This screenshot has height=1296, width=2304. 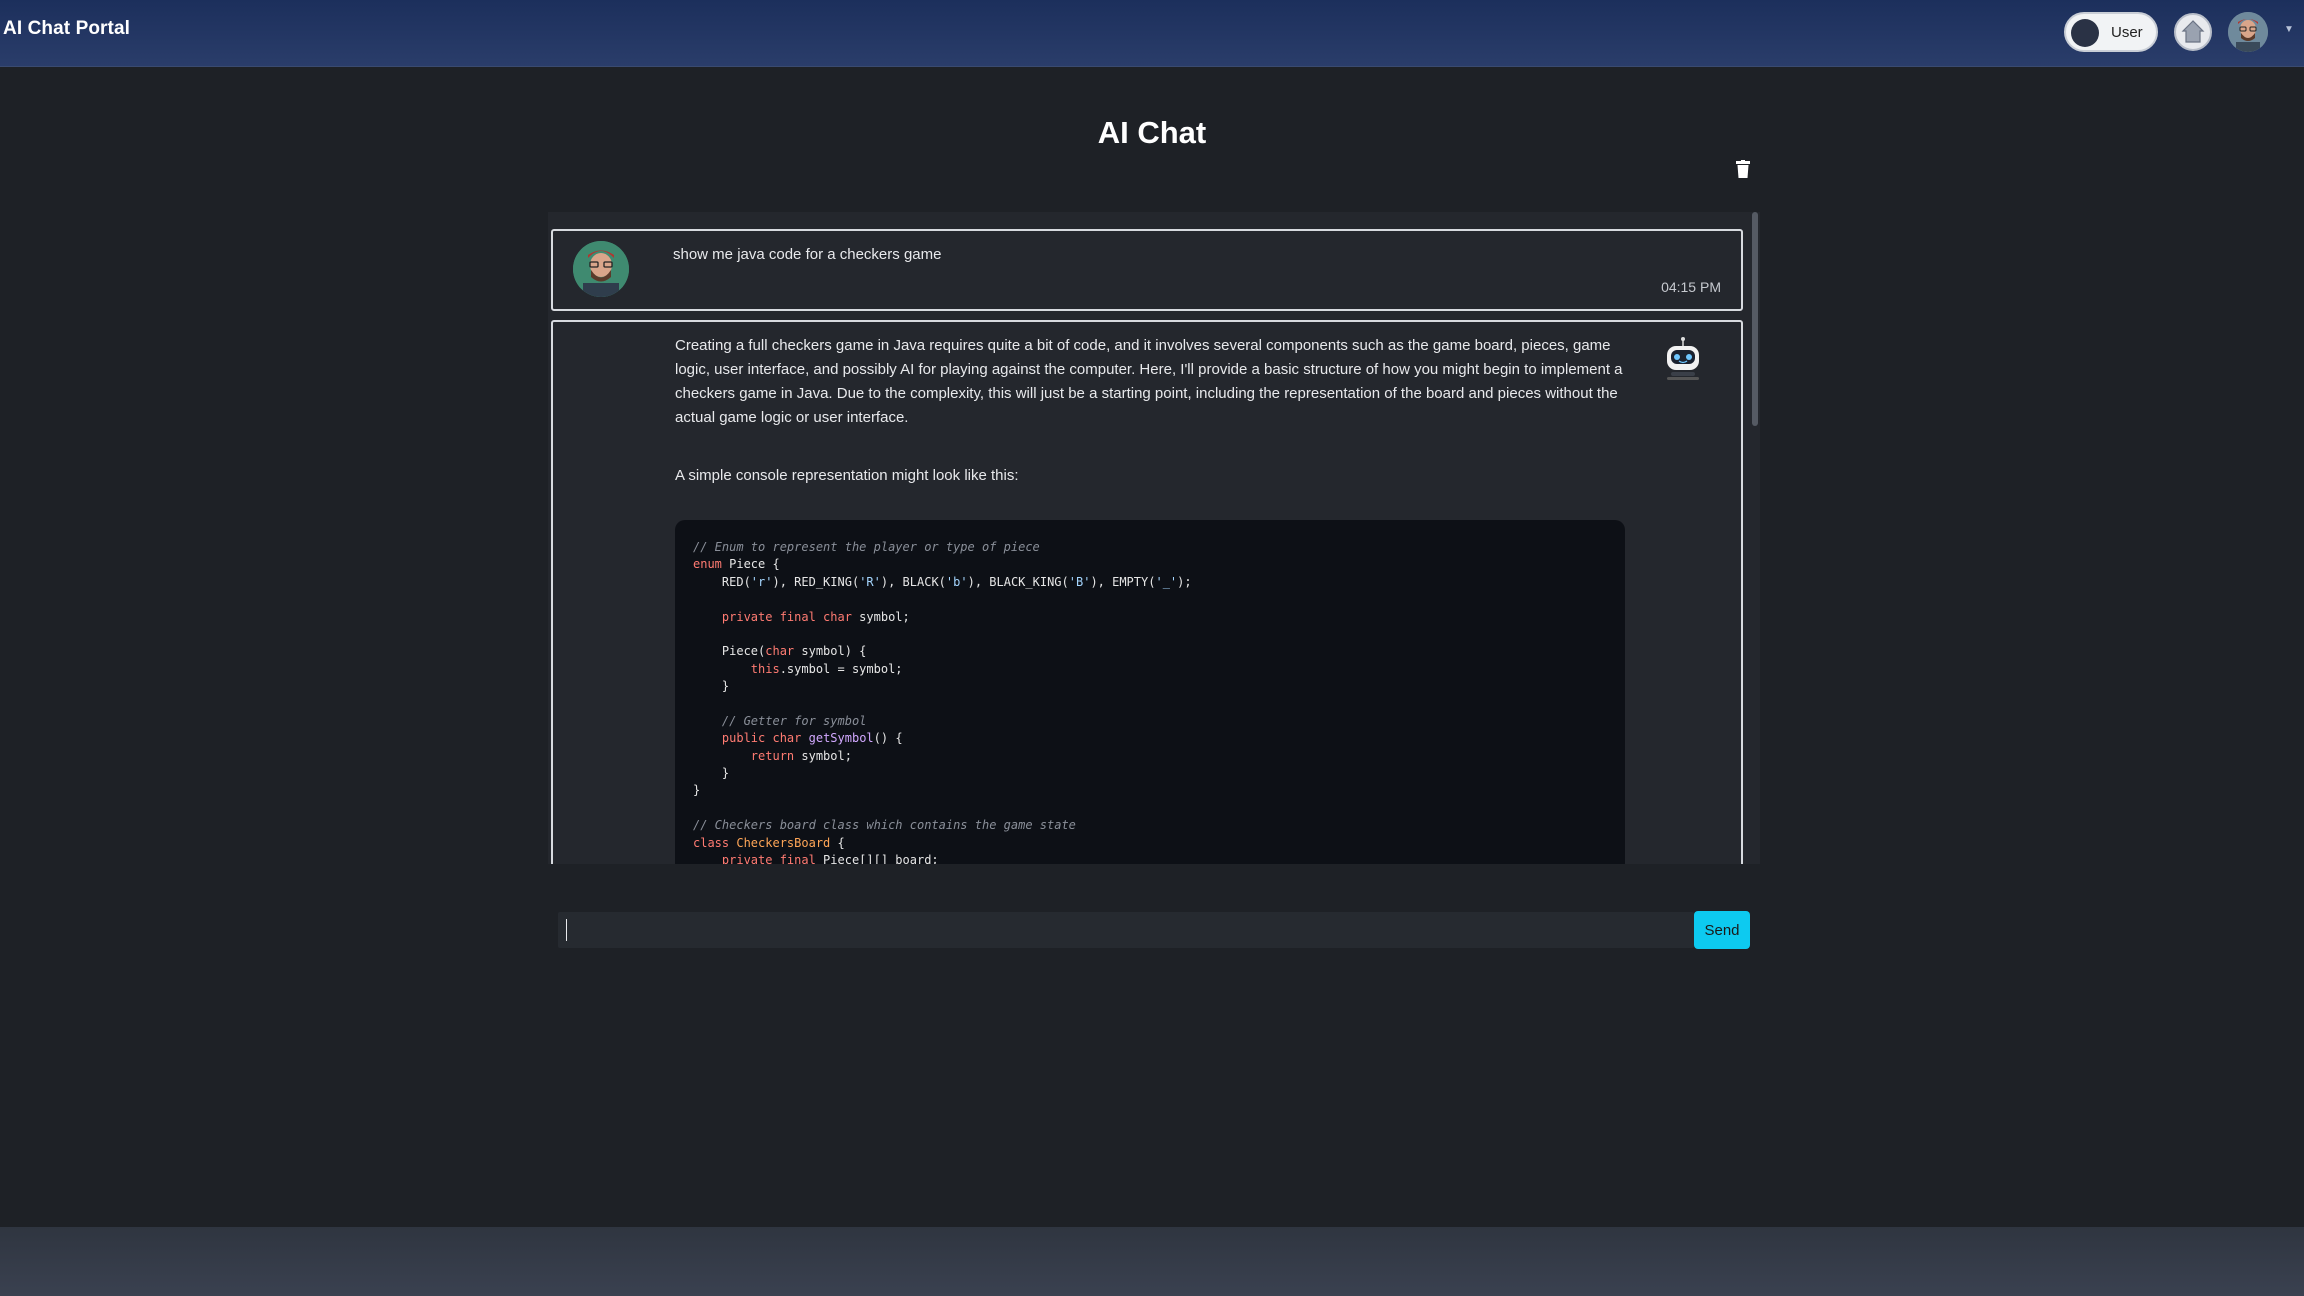 I want to click on code-line: this.symbol = symbol;, so click(x=826, y=668).